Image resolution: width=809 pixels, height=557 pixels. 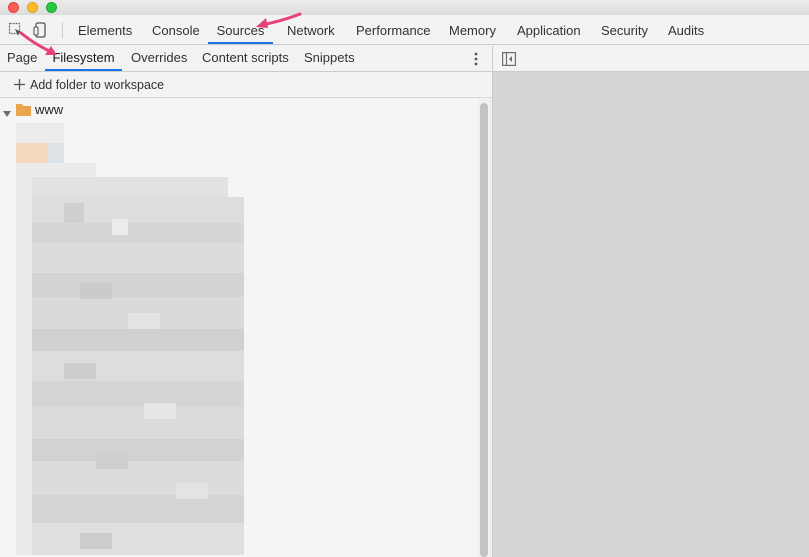 What do you see at coordinates (624, 29) in the screenshot?
I see `tab-security: Security` at bounding box center [624, 29].